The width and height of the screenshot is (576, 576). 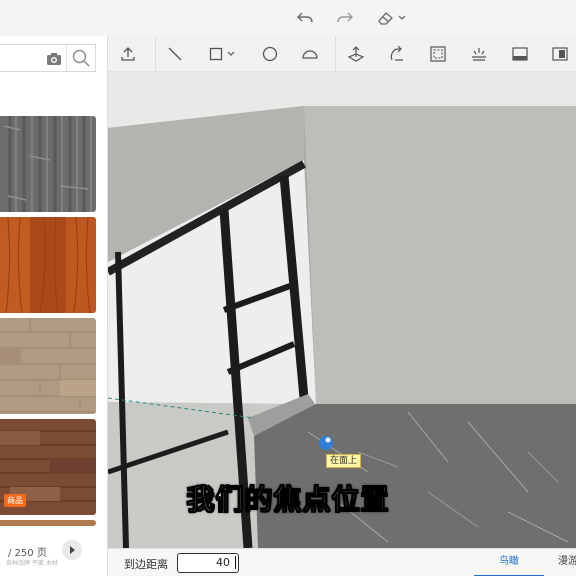 I want to click on floor-light-icon, so click(x=479, y=54).